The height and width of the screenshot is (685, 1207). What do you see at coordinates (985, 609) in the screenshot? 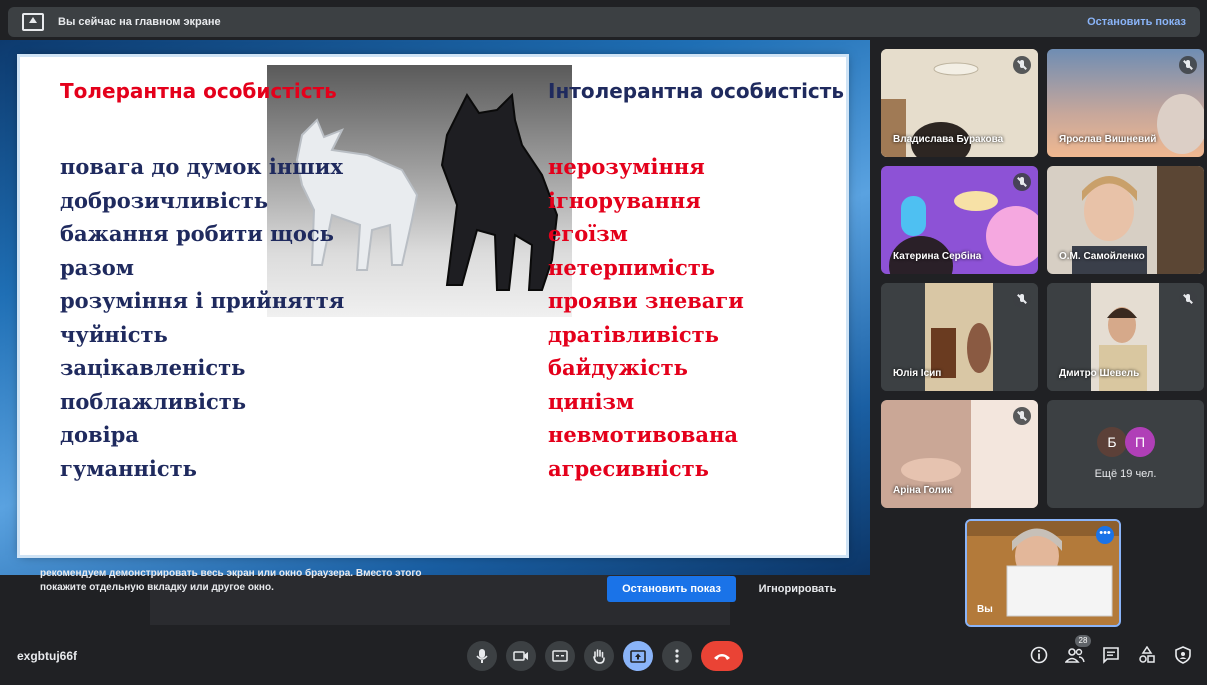
I see `self-name: Вы` at bounding box center [985, 609].